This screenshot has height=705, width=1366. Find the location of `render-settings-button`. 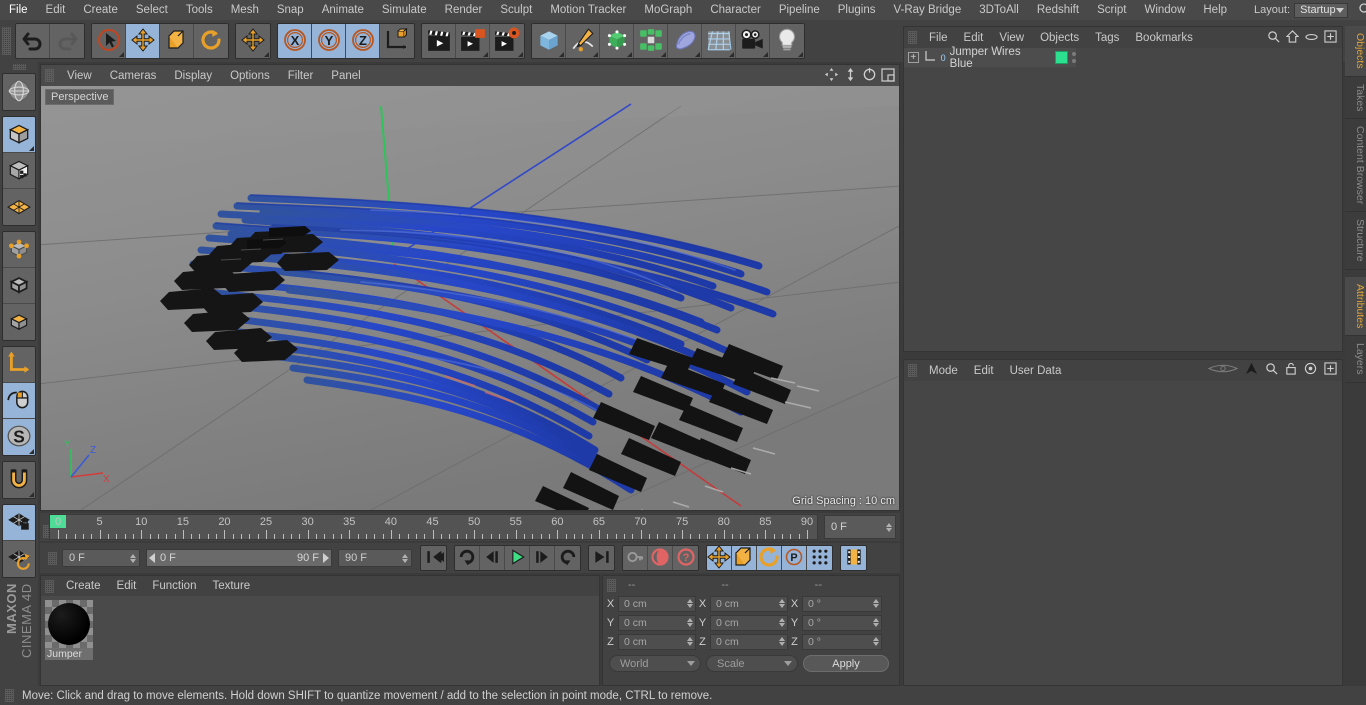

render-settings-button is located at coordinates (507, 41).